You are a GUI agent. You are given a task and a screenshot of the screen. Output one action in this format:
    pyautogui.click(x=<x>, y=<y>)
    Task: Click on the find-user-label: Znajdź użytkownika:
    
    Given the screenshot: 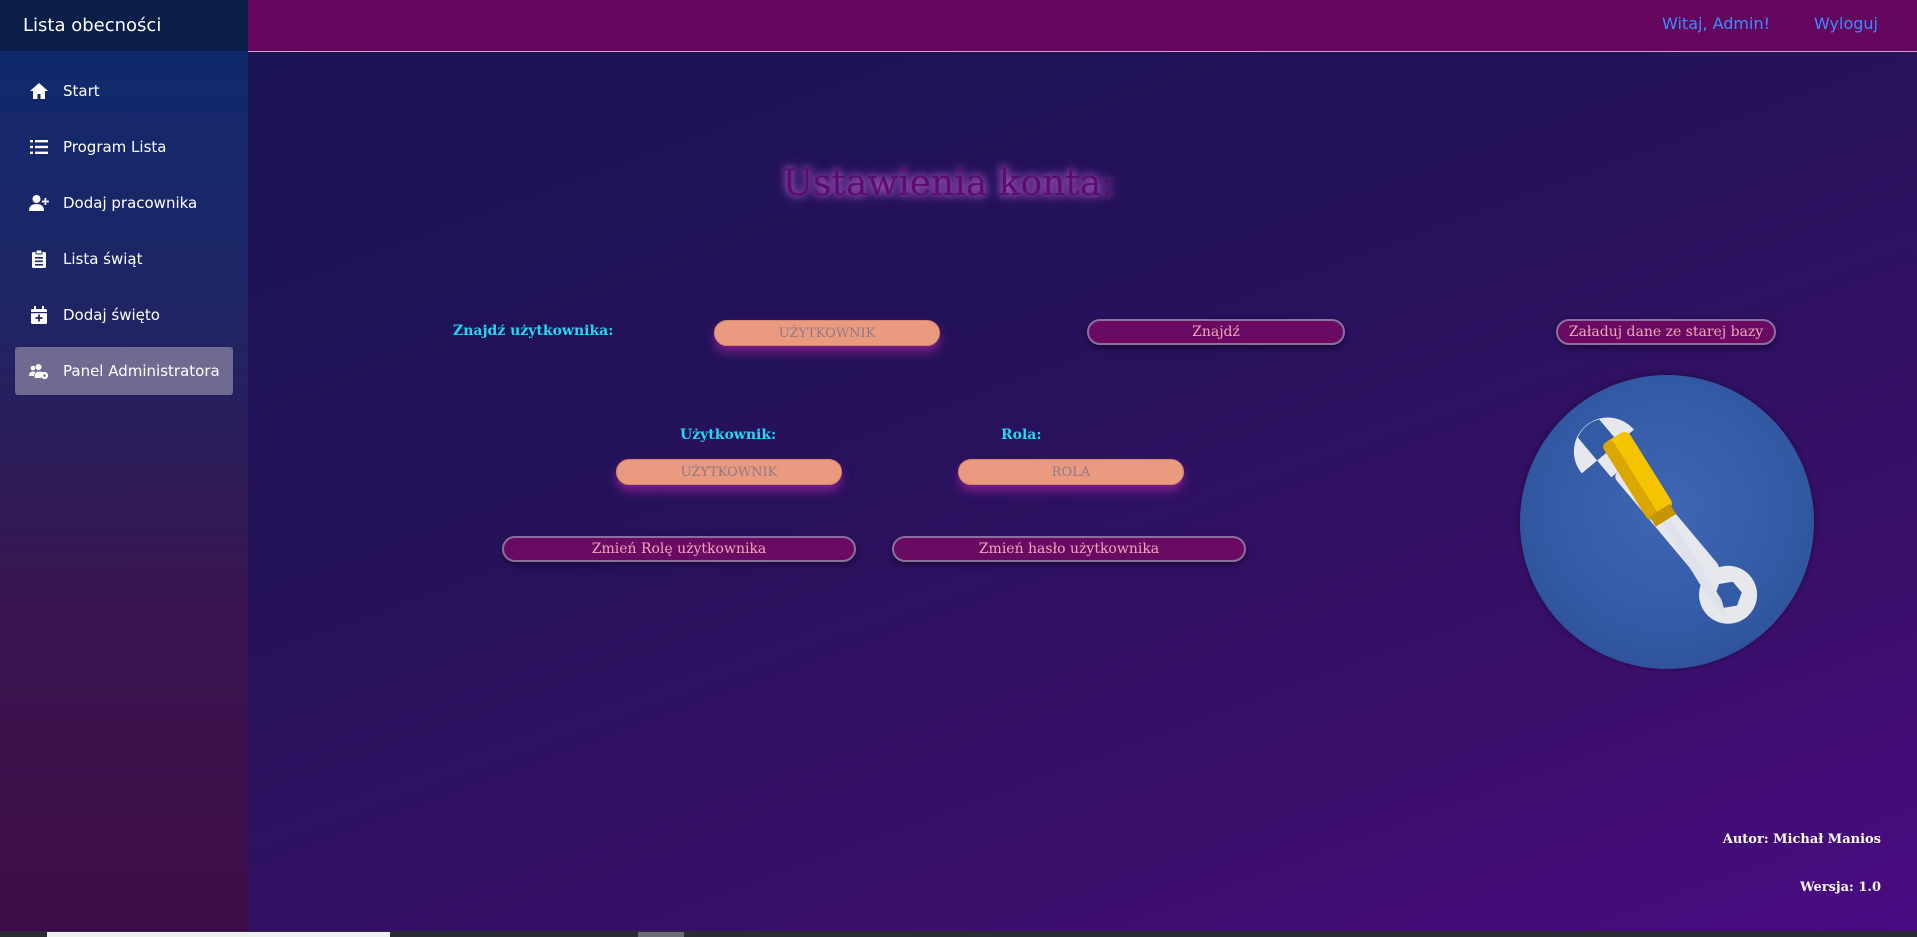 What is the action you would take?
    pyautogui.click(x=533, y=331)
    